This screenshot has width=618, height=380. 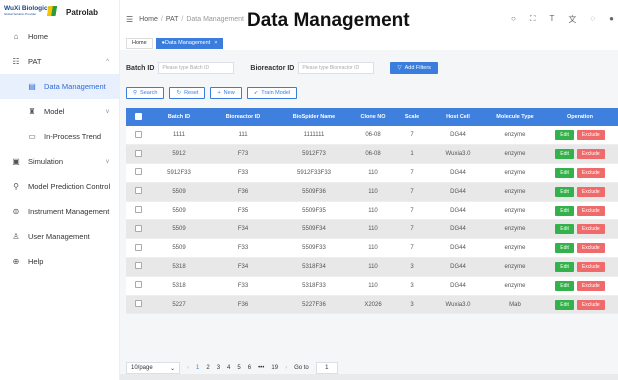 What do you see at coordinates (286, 368) in the screenshot?
I see `next-page-icon: ›` at bounding box center [286, 368].